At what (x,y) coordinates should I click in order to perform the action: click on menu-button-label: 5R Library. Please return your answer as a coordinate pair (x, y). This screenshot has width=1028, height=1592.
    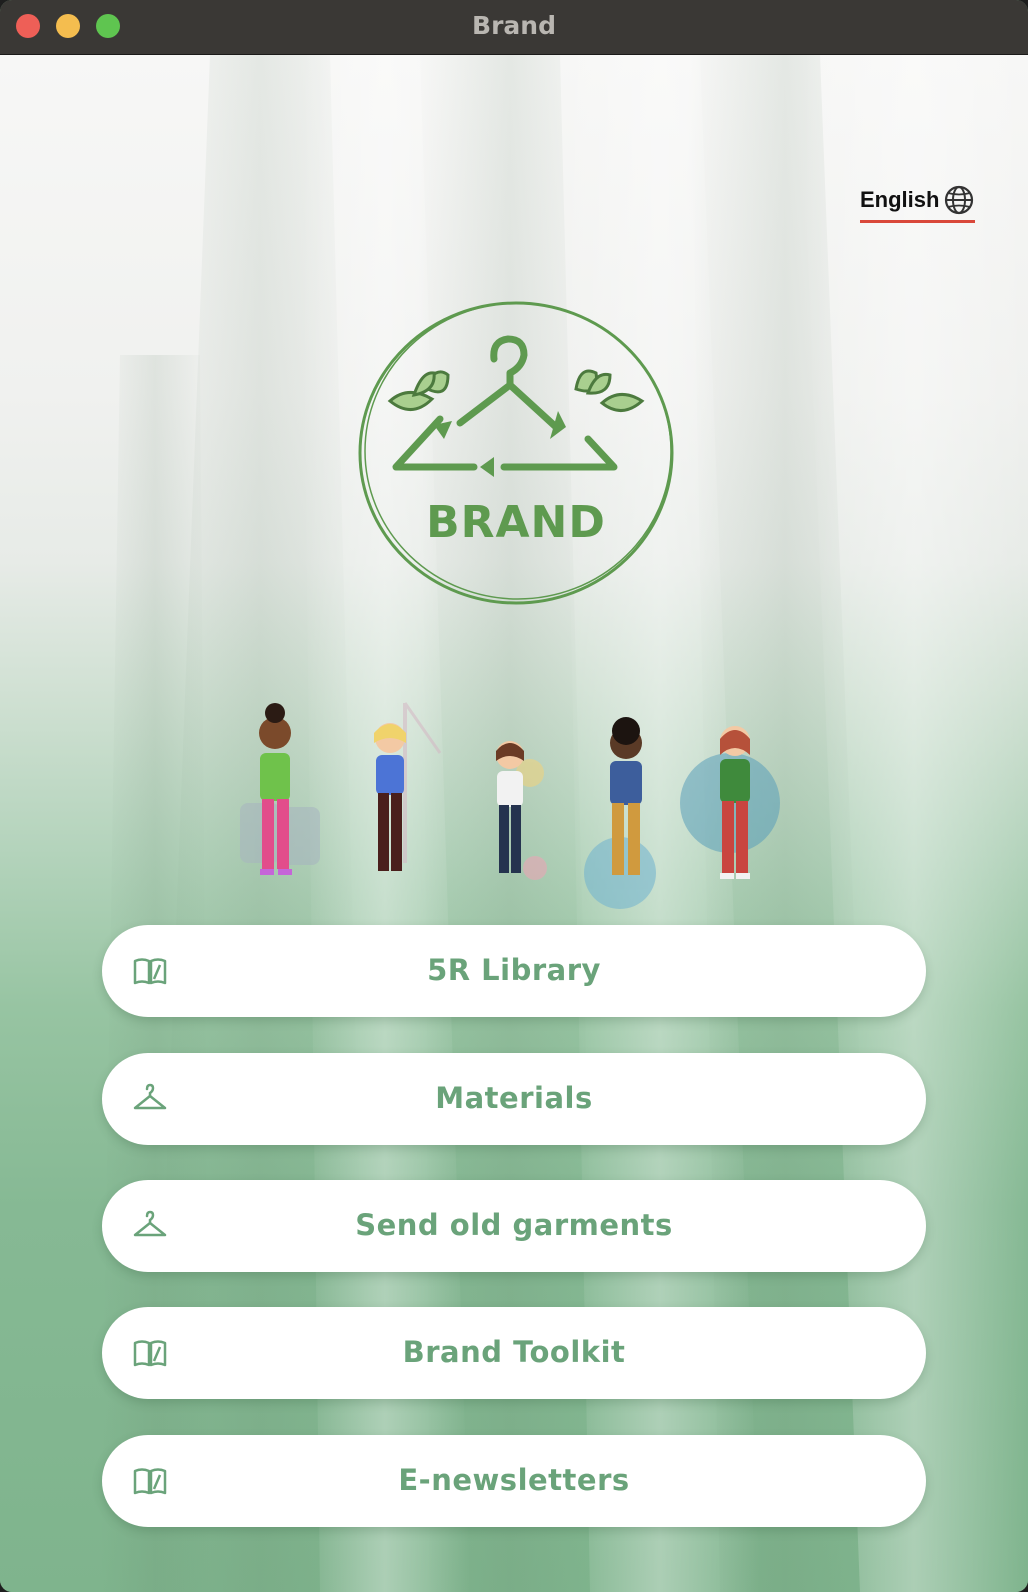
    Looking at the image, I should click on (514, 970).